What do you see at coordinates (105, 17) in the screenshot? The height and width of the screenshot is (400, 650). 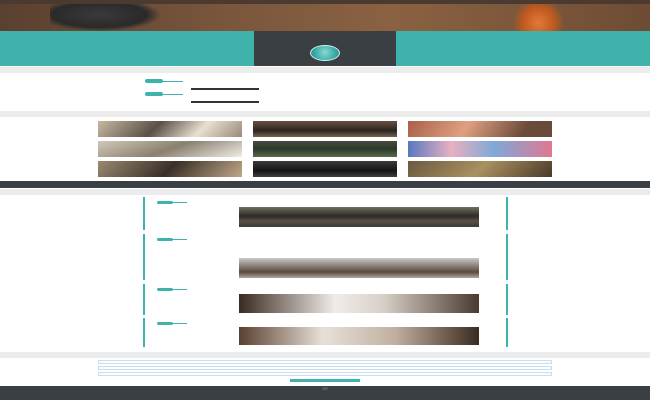 I see `hero-portrait` at bounding box center [105, 17].